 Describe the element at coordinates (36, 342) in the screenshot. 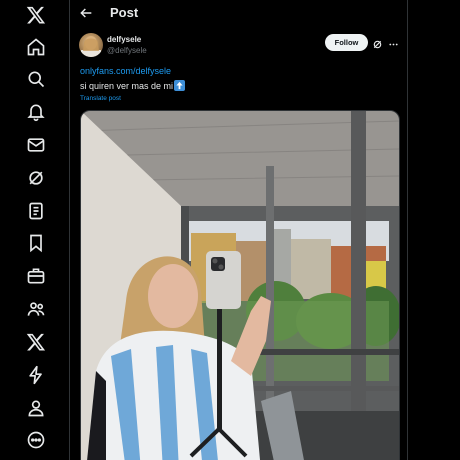

I see `premium-icon` at that location.